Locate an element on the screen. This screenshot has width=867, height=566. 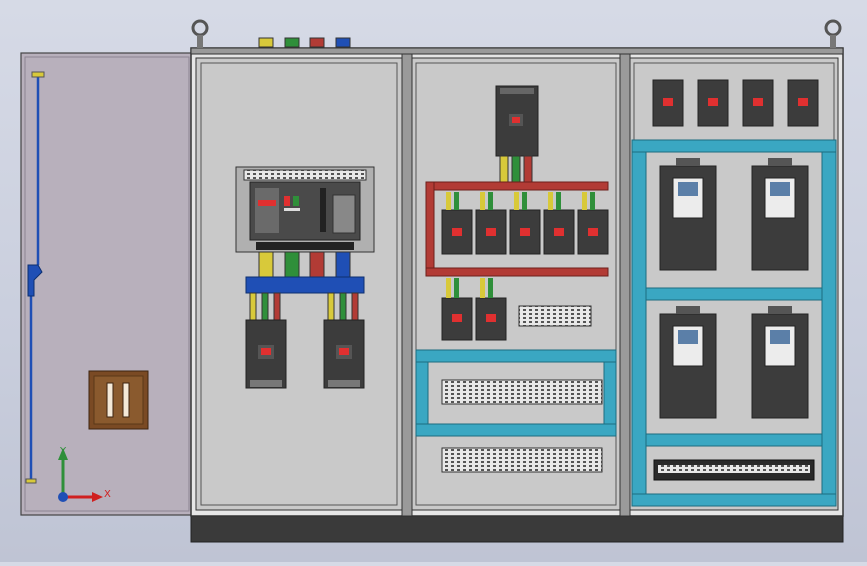
top-cable-entries is located at coordinates (304, 42).